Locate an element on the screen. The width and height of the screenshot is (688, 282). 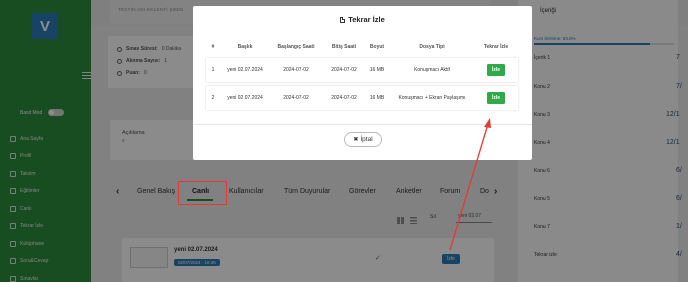
annotation-arrow-line is located at coordinates (469, 187).